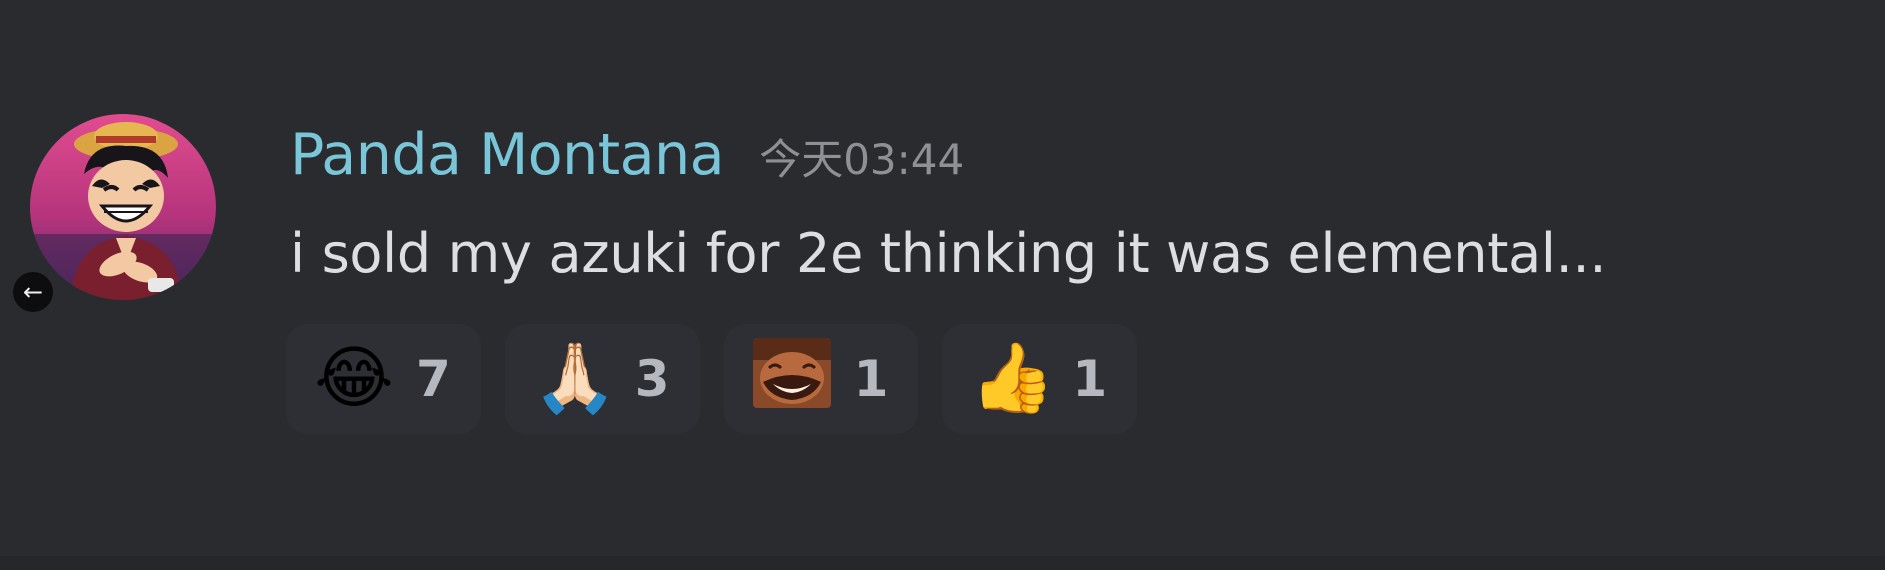 This screenshot has width=1885, height=570. I want to click on divider, so click(942, 563).